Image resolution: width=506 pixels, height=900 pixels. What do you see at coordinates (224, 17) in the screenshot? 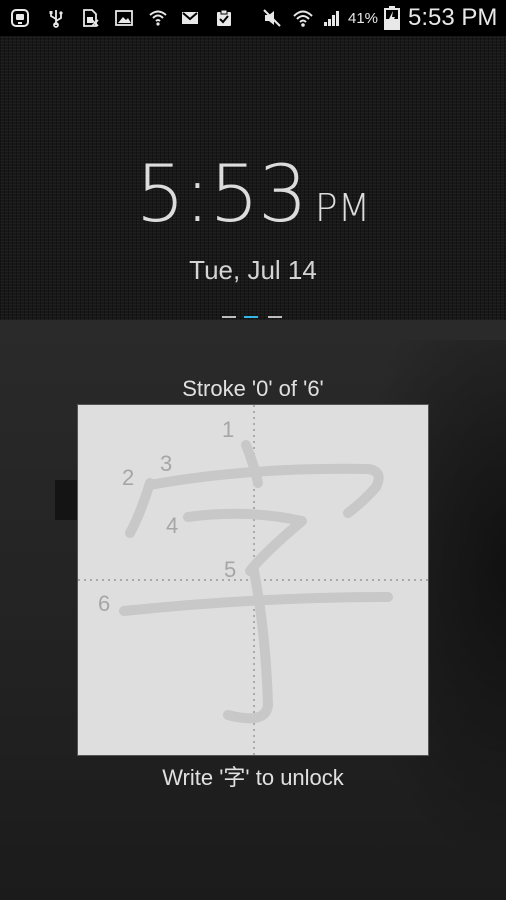
I see `clipboard-check-icon` at bounding box center [224, 17].